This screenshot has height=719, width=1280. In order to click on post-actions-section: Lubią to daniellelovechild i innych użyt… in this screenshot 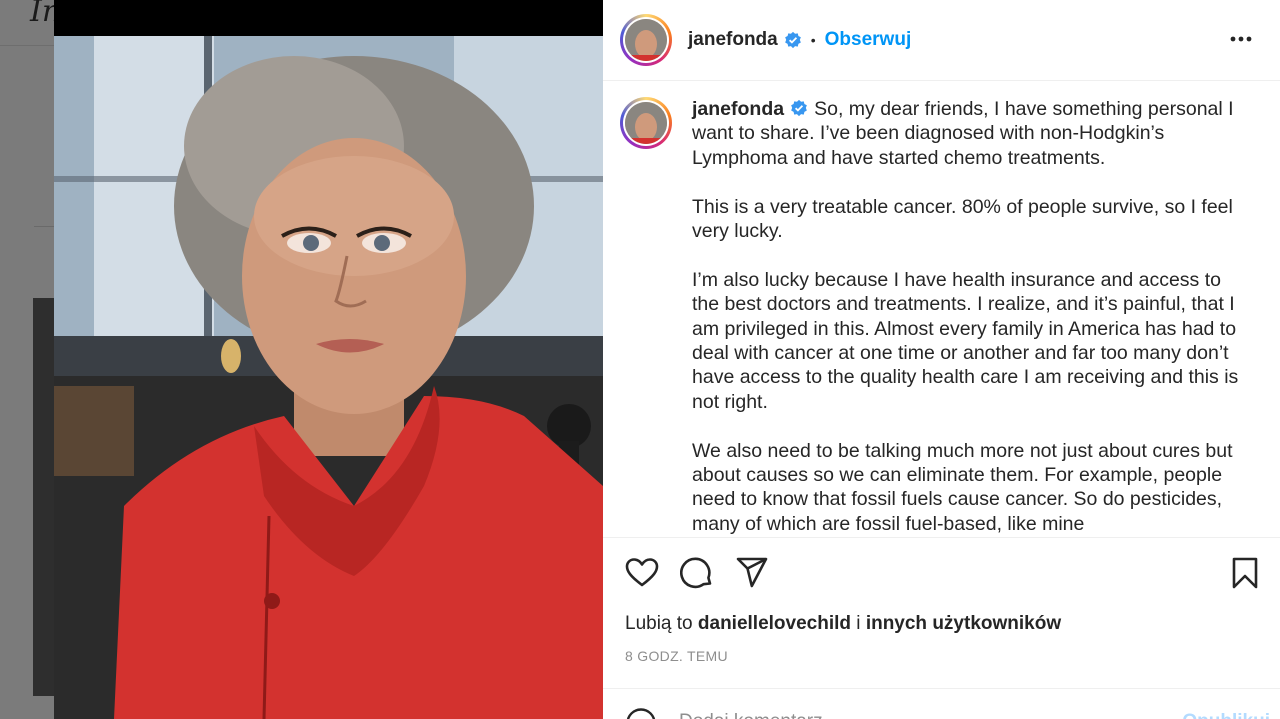, I will do `click(941, 628)`.